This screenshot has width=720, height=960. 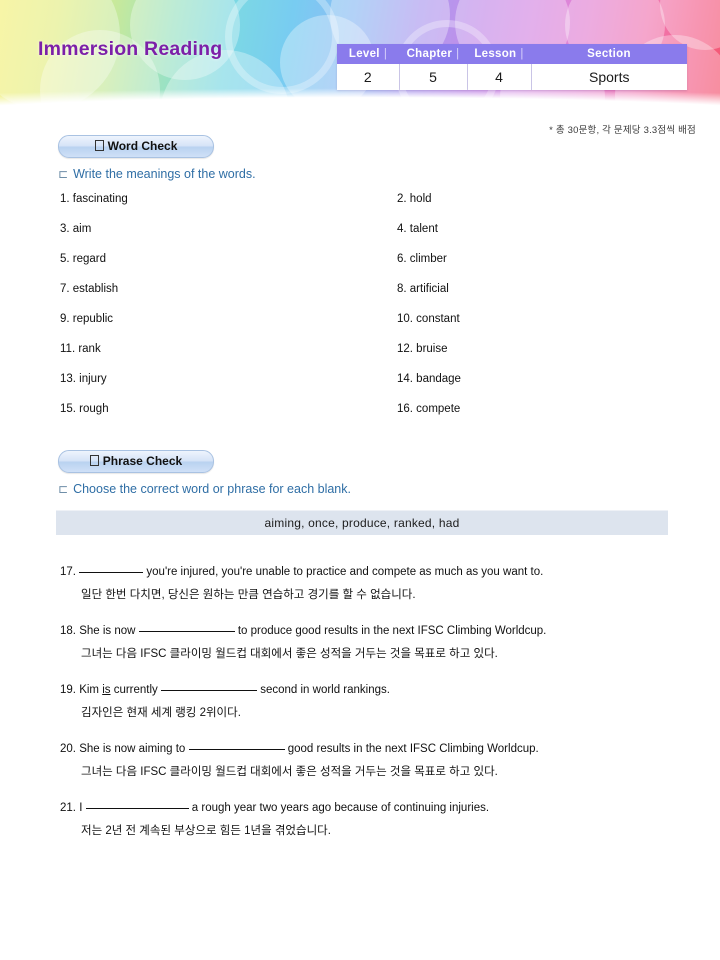 I want to click on page-title: Immersion Reading, so click(x=130, y=49).